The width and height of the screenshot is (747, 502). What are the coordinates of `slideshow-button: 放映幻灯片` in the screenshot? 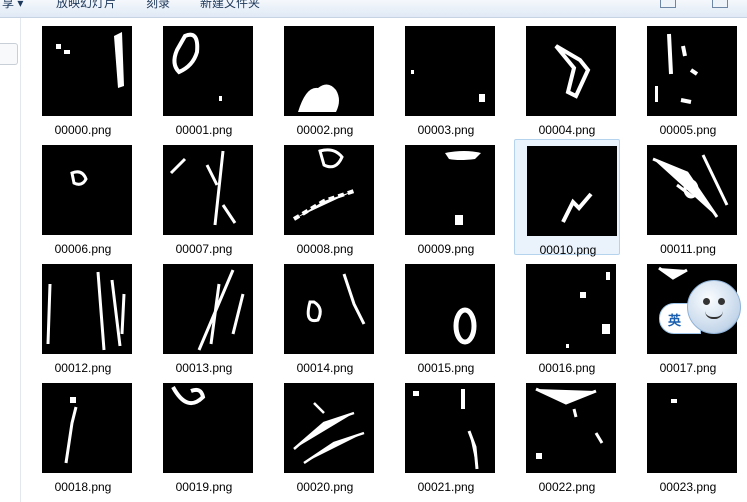 It's located at (86, 5).